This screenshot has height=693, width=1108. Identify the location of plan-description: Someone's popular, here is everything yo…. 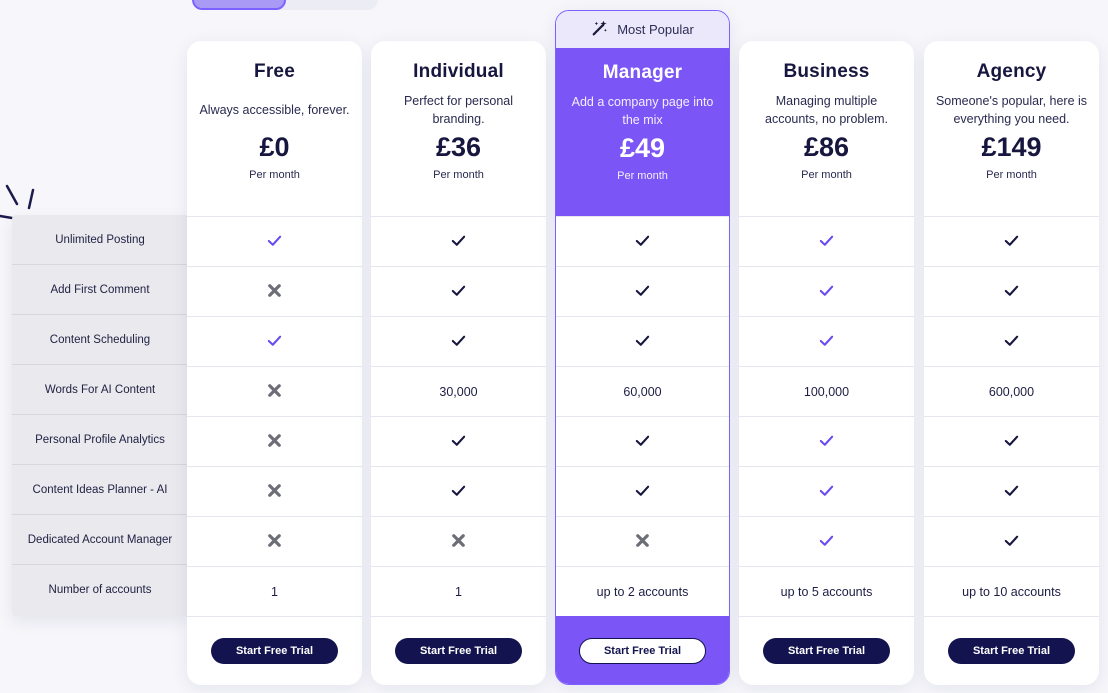
(1011, 110).